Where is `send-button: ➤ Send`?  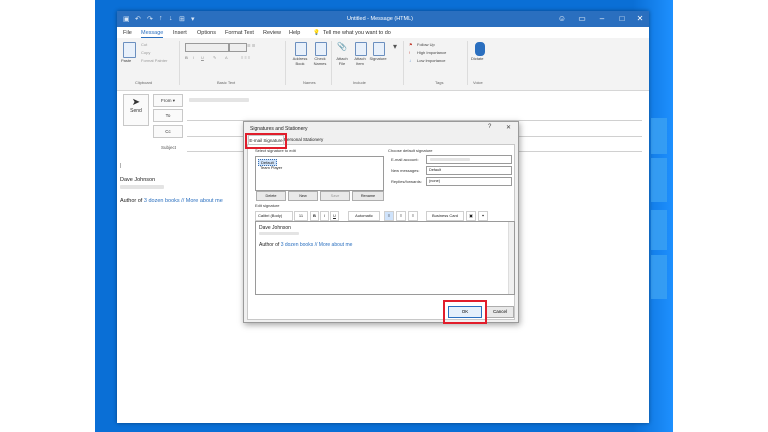
send-button: ➤ Send is located at coordinates (136, 110).